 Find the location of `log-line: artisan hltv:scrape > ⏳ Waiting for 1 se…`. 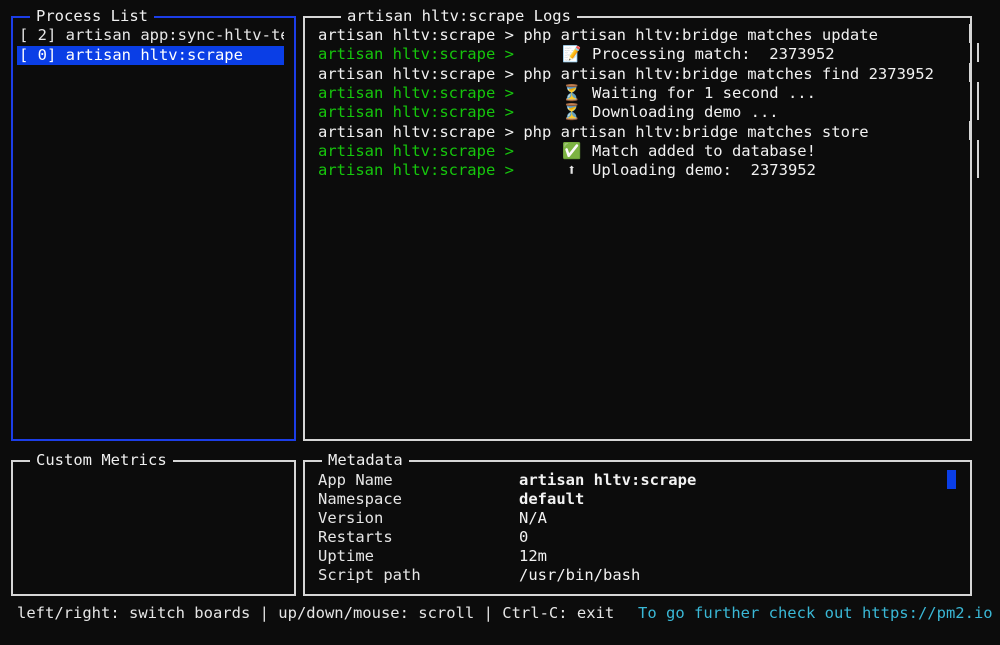

log-line: artisan hltv:scrape > ⏳ Waiting for 1 se… is located at coordinates (567, 93).